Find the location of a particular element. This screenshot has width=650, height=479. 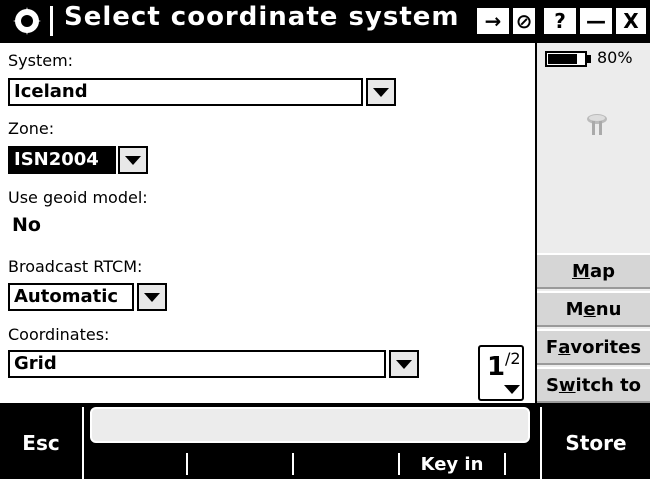

title-bar: Select coordinate system → ⊘ ? — X is located at coordinates (325, 21).